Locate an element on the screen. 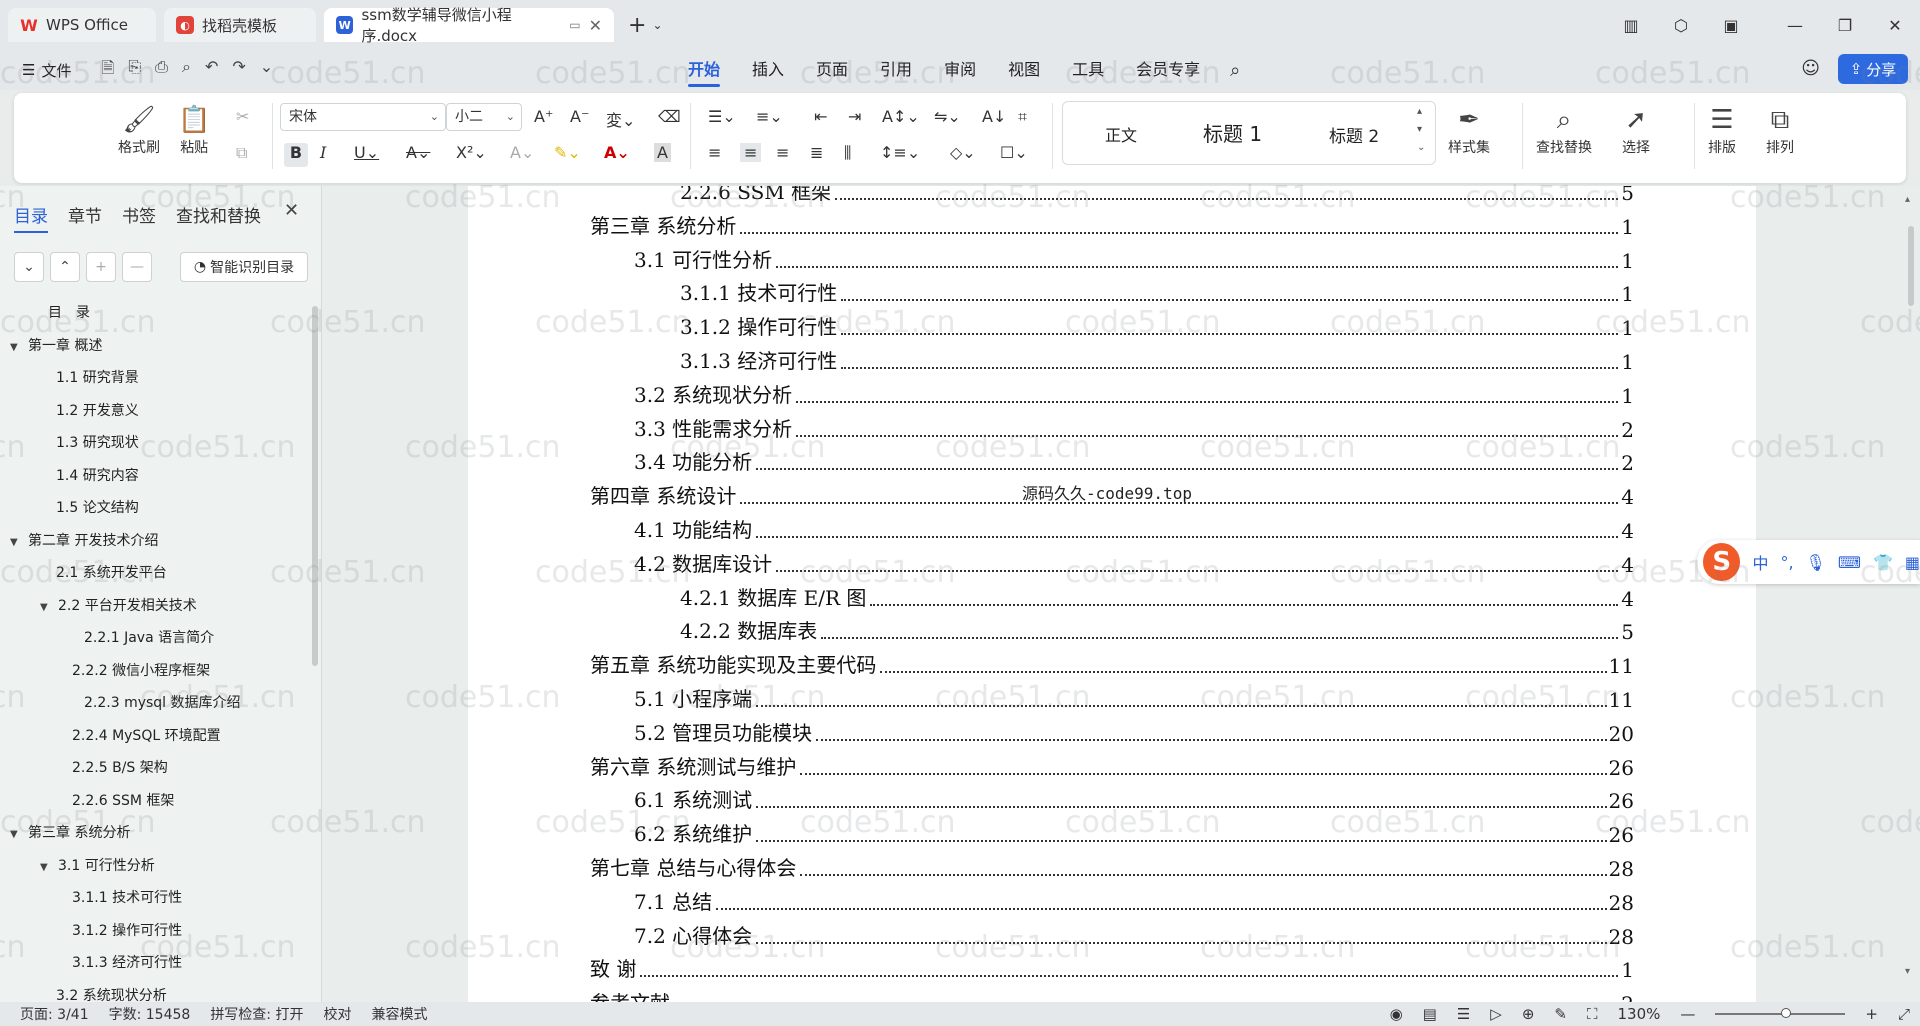 Image resolution: width=1920 pixels, height=1026 pixels. toc-item: 1.4 研究内容 is located at coordinates (97, 475).